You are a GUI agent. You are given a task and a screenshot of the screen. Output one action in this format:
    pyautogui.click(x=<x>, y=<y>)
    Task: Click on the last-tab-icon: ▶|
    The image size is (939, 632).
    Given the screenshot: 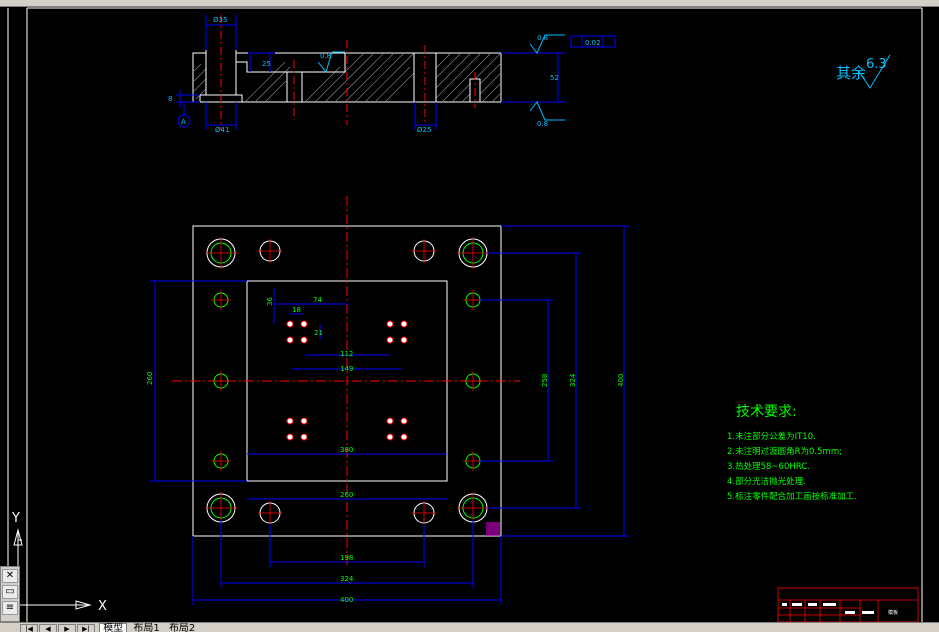 What is the action you would take?
    pyautogui.click(x=86, y=628)
    